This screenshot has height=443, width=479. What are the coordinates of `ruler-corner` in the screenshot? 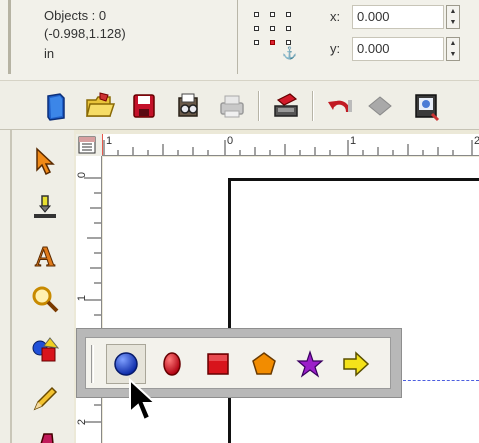 It's located at (89, 145).